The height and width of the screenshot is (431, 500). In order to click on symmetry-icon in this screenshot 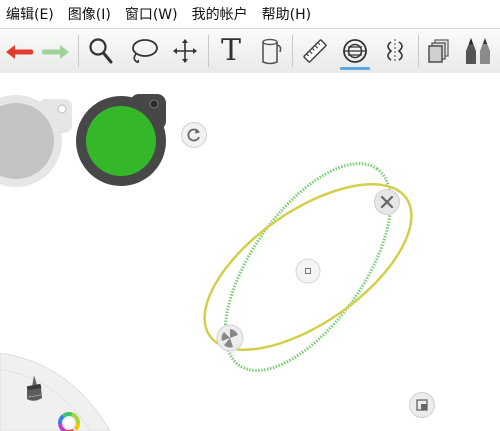, I will do `click(395, 51)`.